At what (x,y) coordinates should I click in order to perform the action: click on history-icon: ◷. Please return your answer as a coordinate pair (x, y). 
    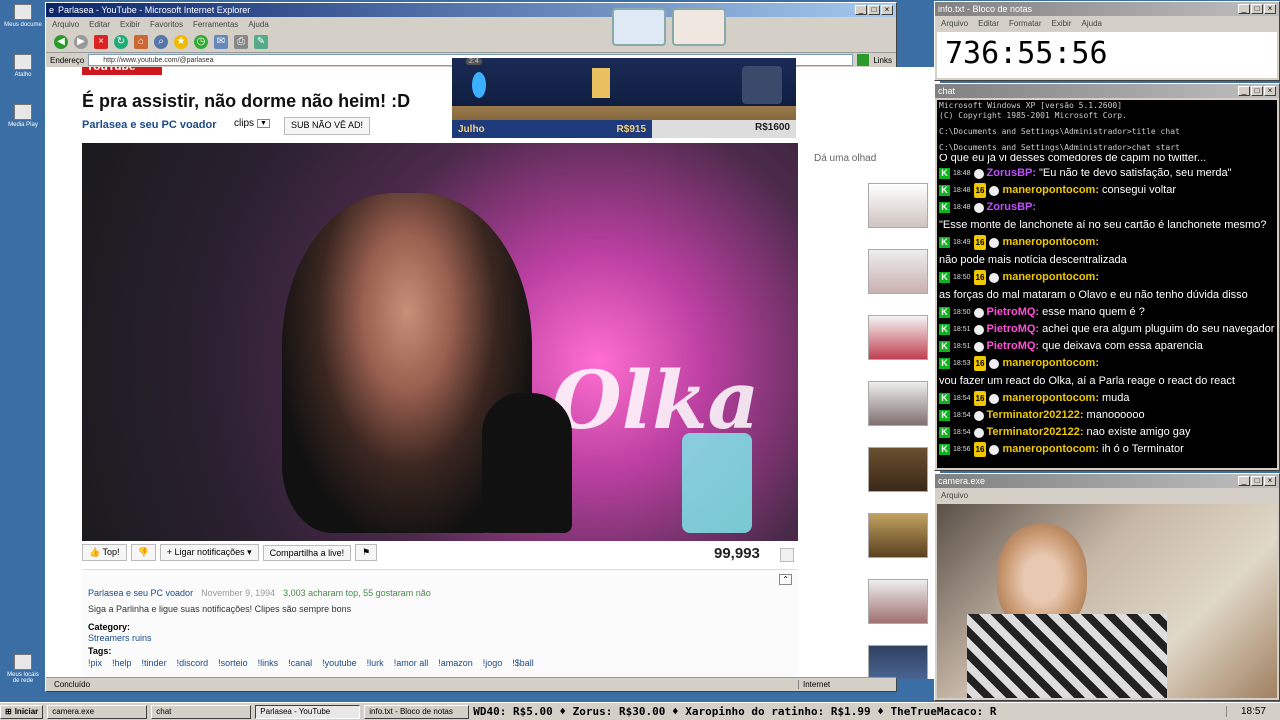
    Looking at the image, I should click on (201, 41).